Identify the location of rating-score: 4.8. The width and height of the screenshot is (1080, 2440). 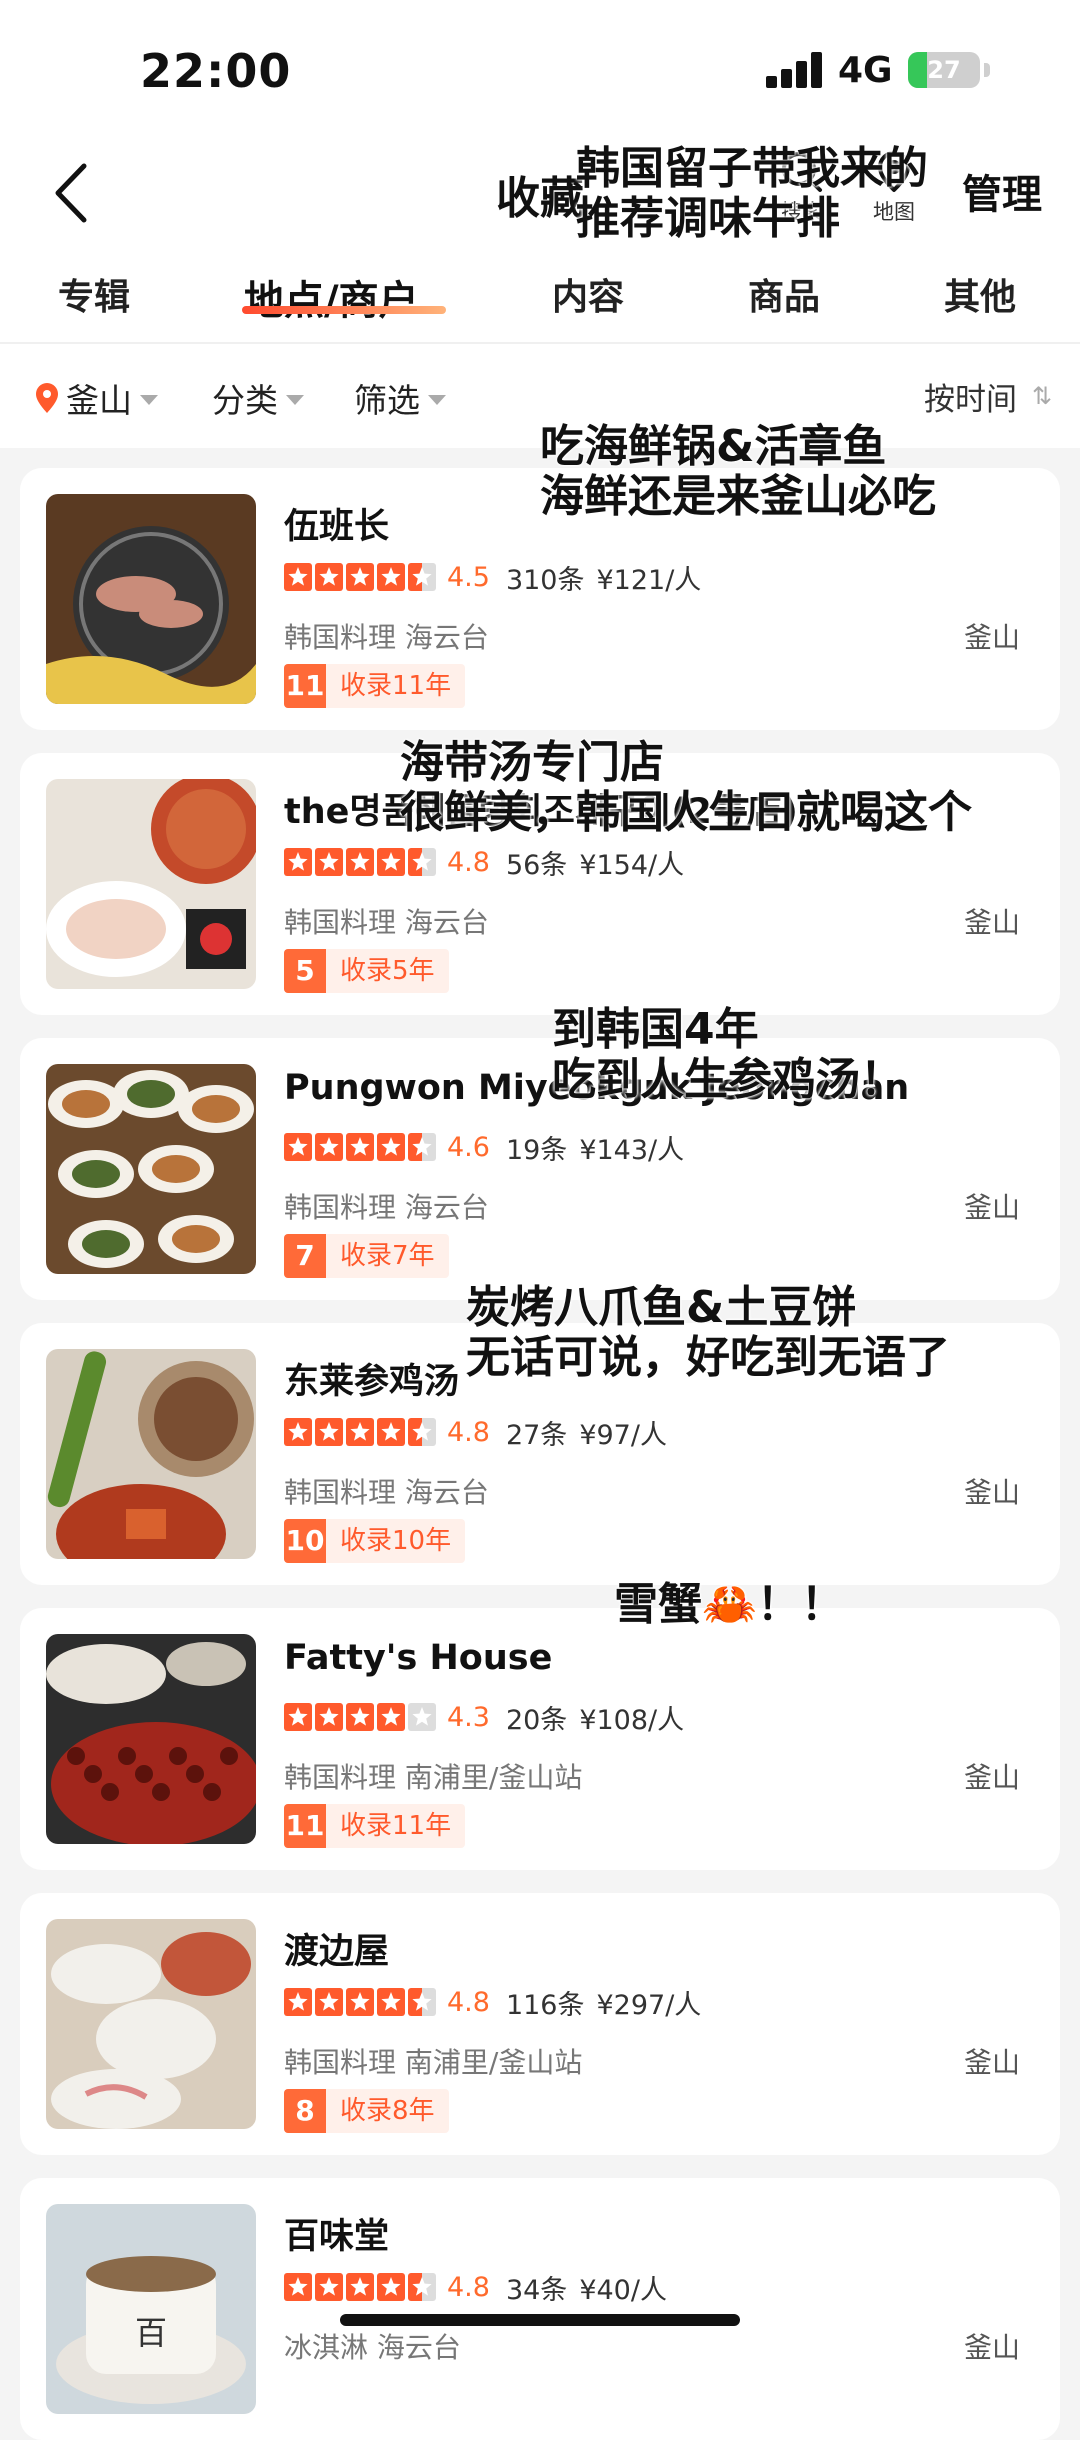
(468, 1432).